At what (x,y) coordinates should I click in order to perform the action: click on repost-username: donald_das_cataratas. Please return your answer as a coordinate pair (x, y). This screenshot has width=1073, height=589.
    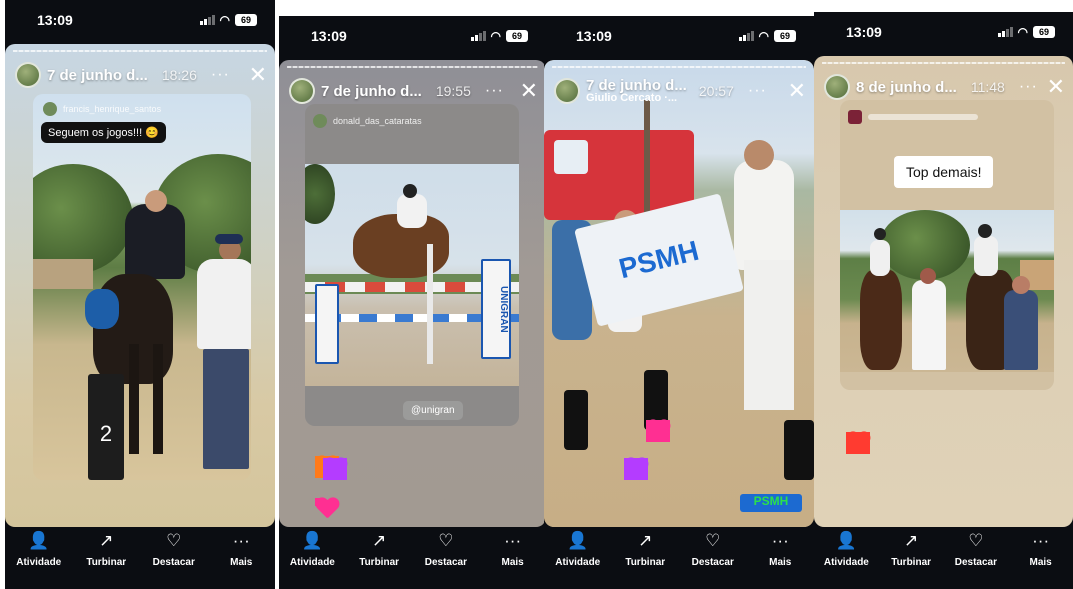
    Looking at the image, I should click on (377, 121).